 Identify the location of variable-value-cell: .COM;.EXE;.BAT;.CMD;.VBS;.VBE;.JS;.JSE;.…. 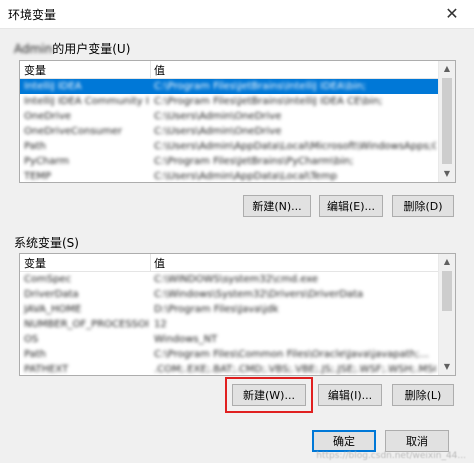
(295, 369).